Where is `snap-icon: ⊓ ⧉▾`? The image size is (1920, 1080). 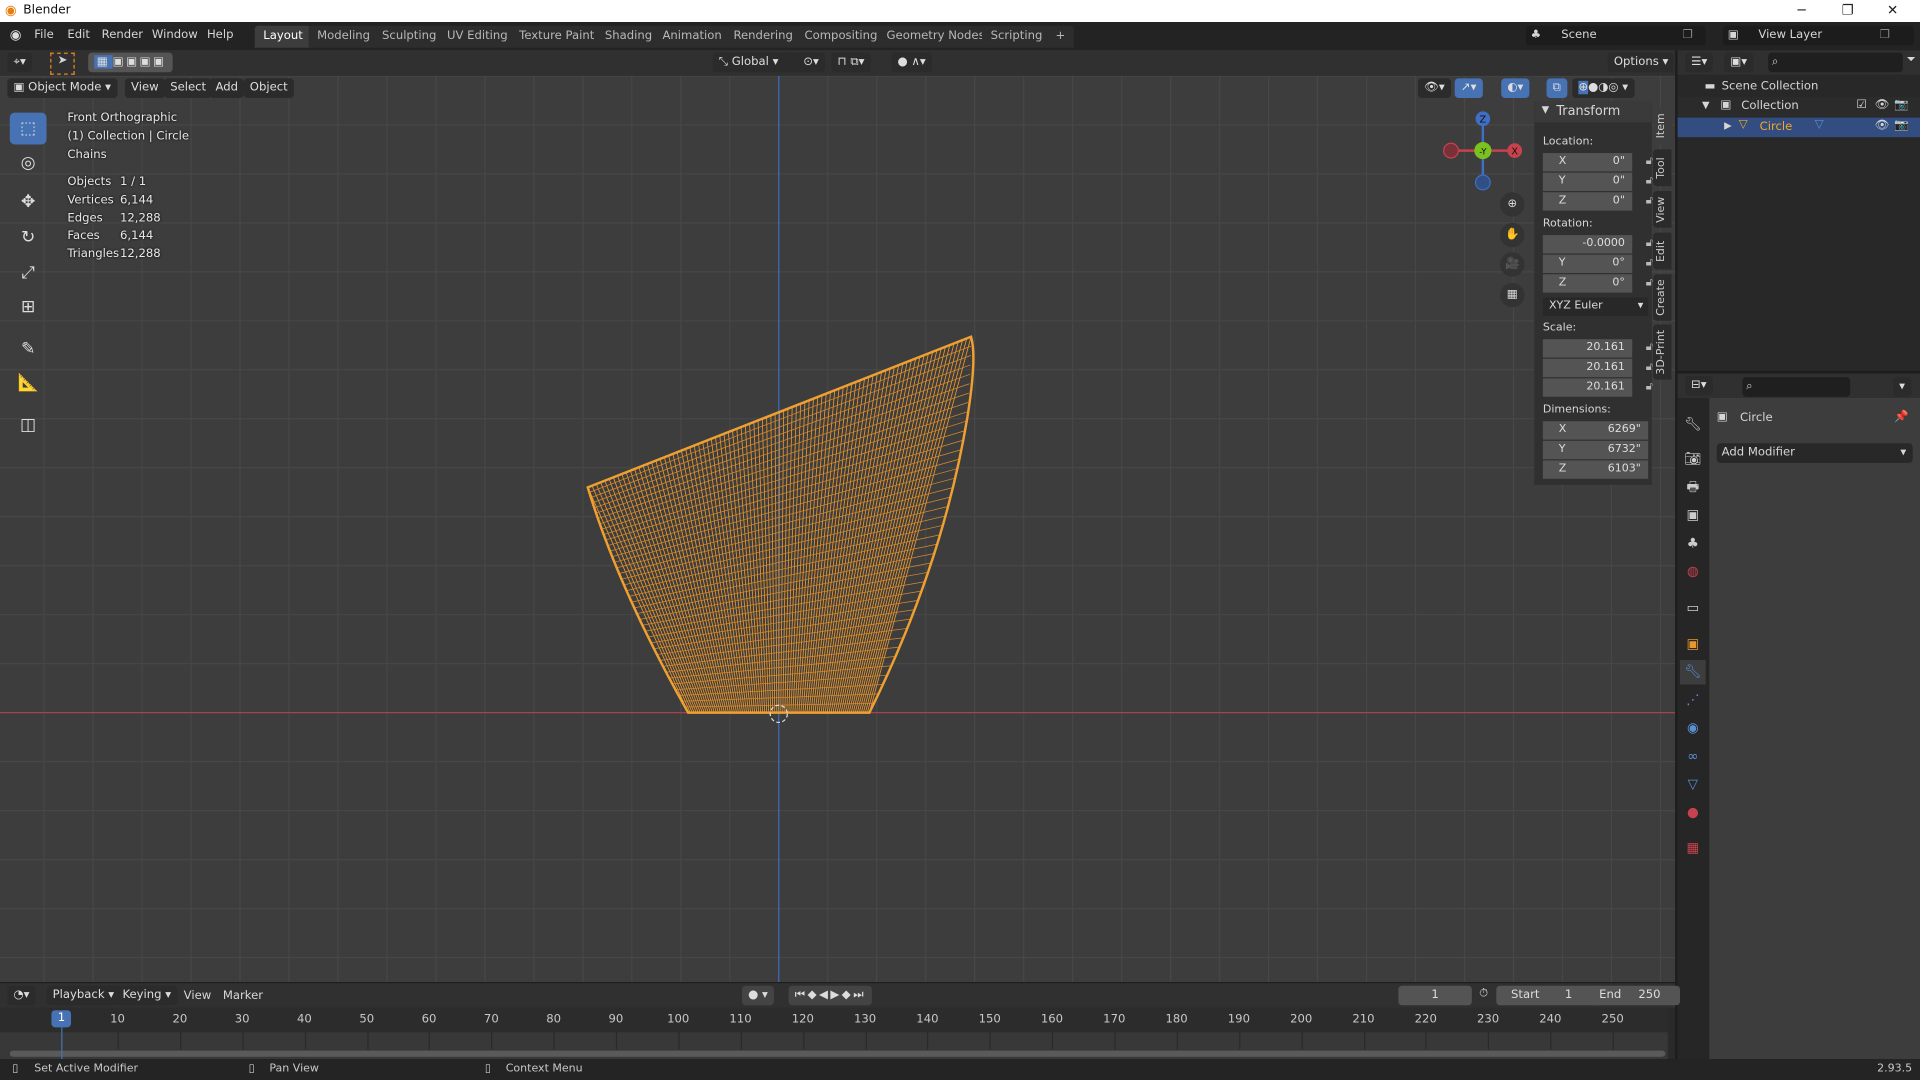
snap-icon: ⊓ ⧉▾ is located at coordinates (851, 62).